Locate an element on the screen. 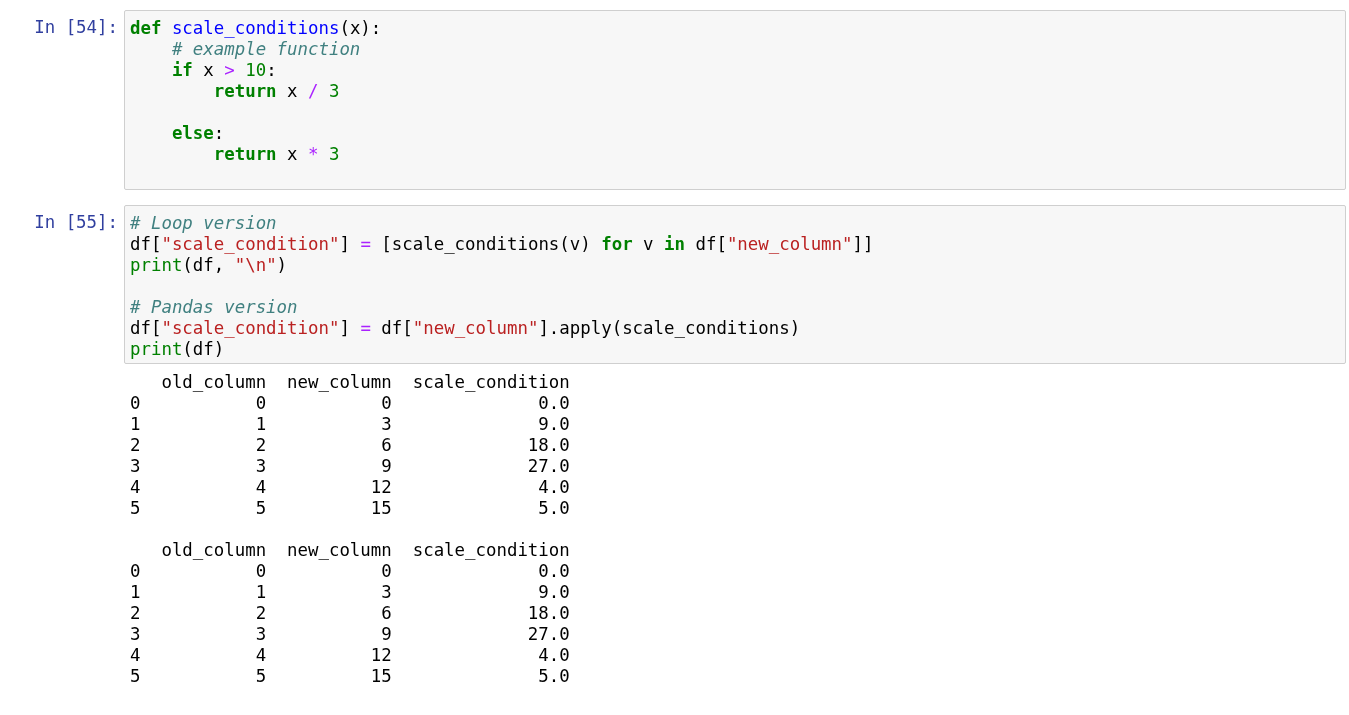 Image resolution: width=1349 pixels, height=715 pixels. code-line: return x * 3 is located at coordinates (276, 154).